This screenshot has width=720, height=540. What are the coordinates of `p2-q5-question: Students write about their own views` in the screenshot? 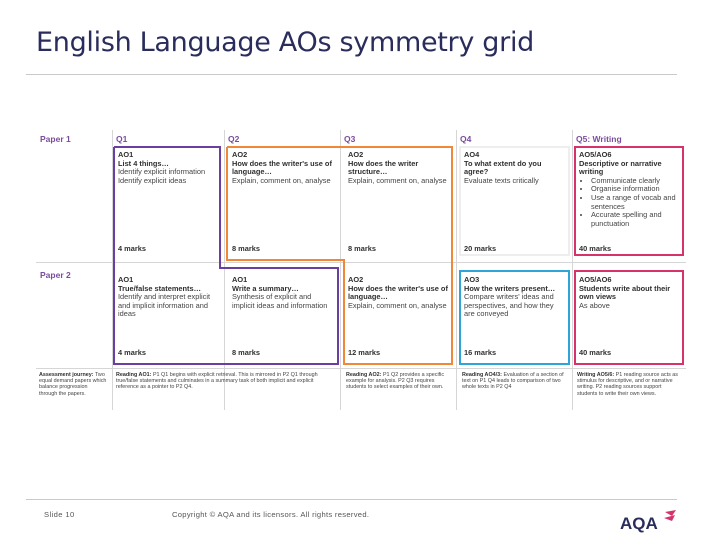 It's located at (625, 292).